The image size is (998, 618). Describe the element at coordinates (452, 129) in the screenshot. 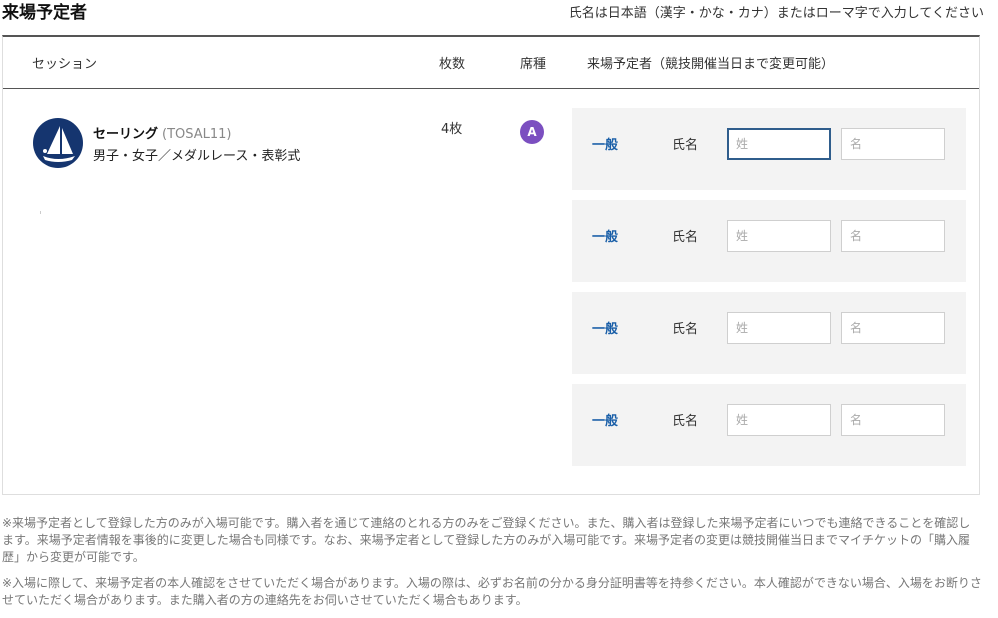

I see `ticket-count: 4枚` at that location.